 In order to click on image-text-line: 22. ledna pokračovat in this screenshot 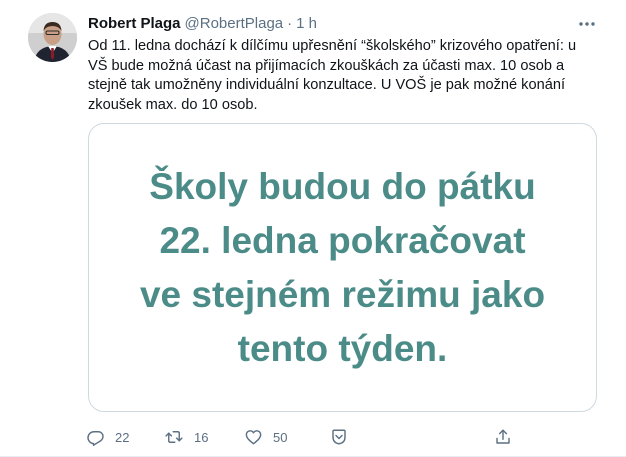, I will do `click(342, 240)`.